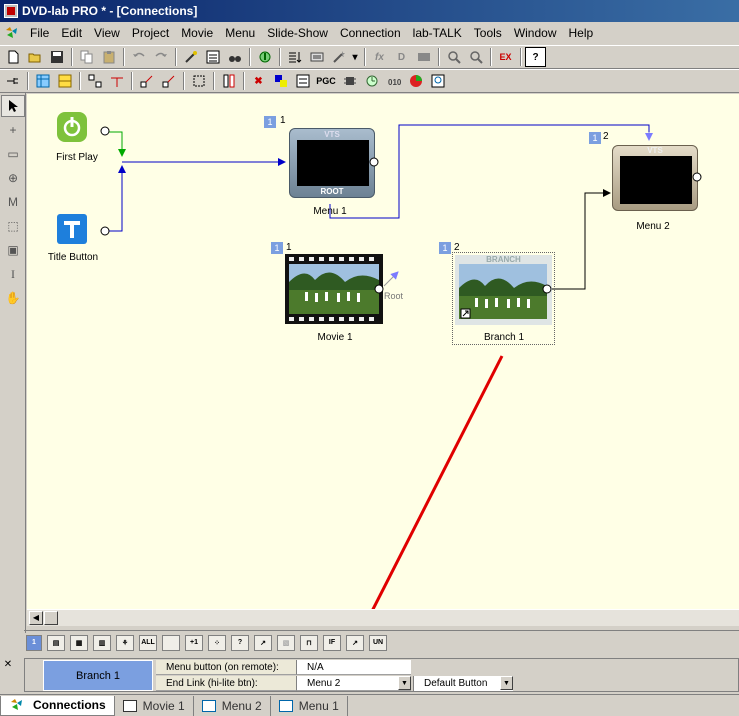 This screenshot has height=716, width=739. Describe the element at coordinates (355, 642) in the screenshot. I see `jump-icon: ↗` at that location.